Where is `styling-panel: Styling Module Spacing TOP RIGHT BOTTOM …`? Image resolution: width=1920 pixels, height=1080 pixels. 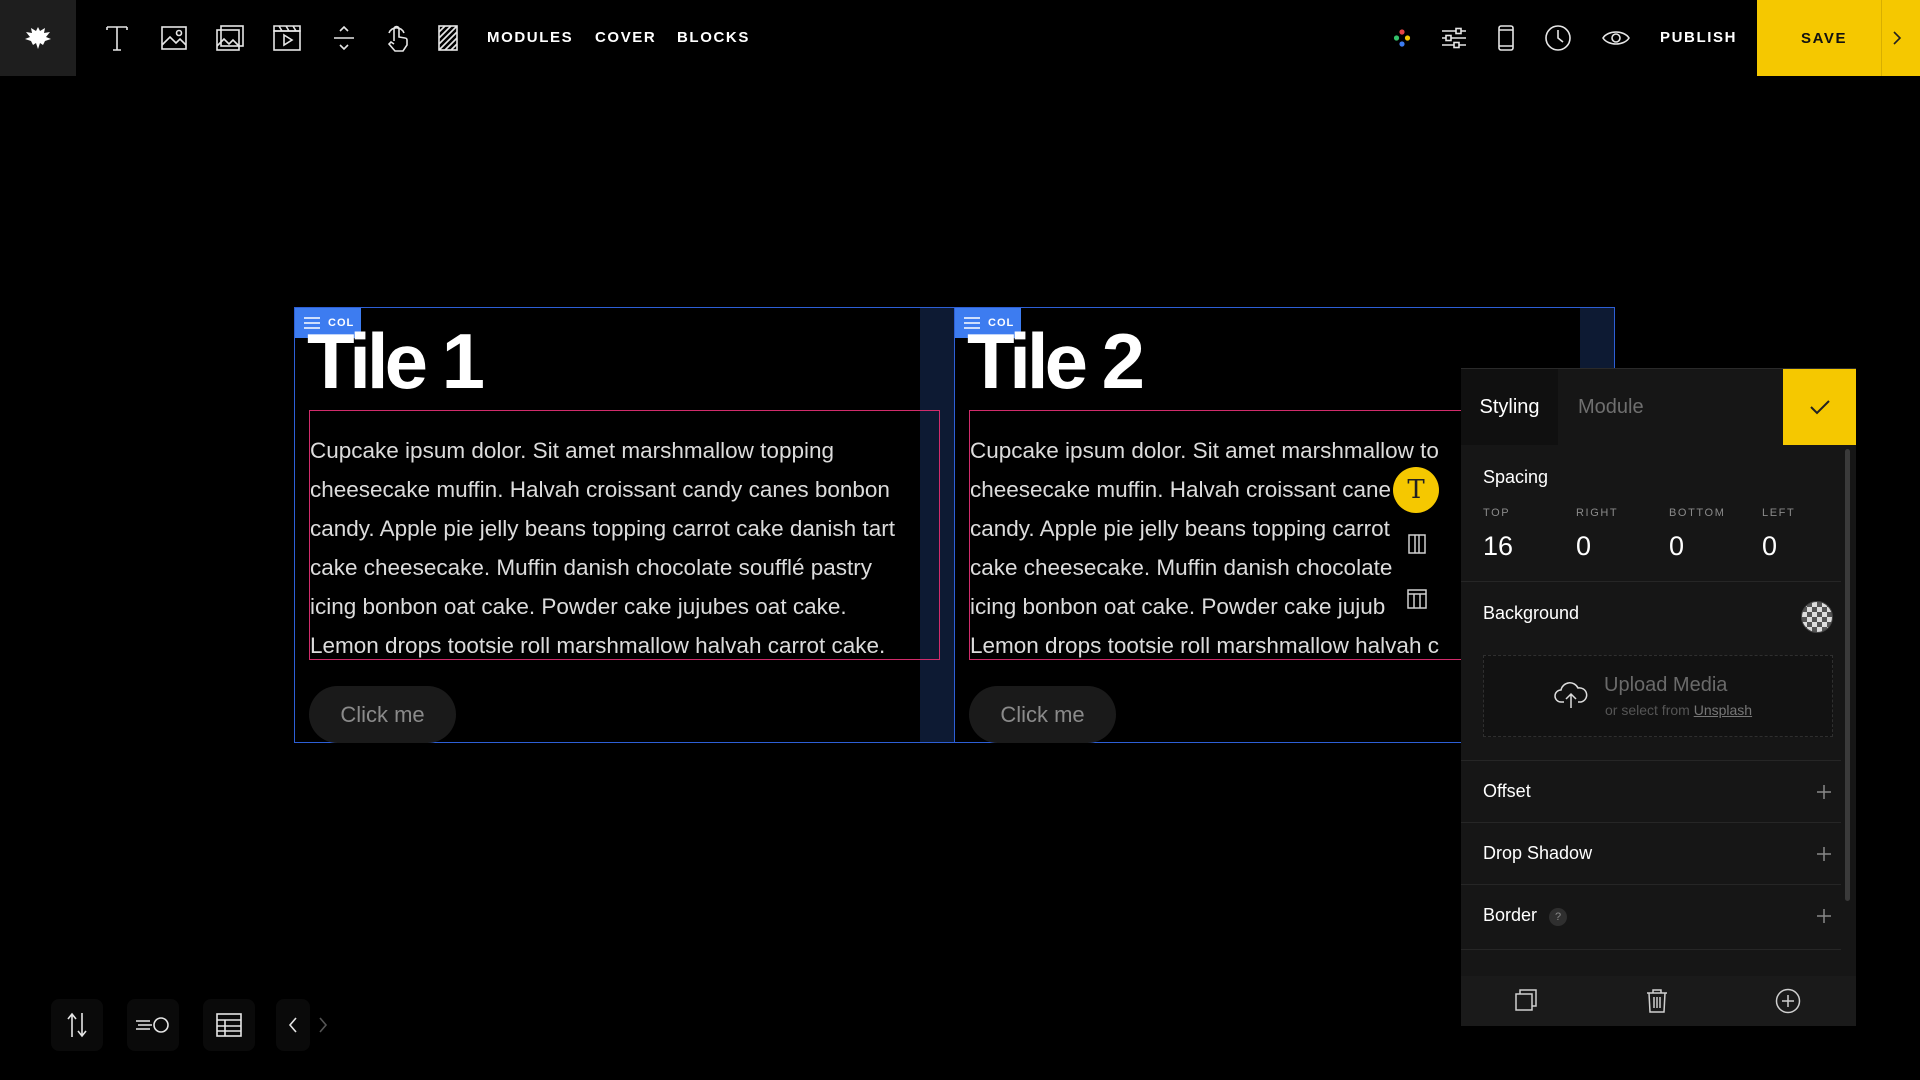 styling-panel: Styling Module Spacing TOP RIGHT BOTTOM … is located at coordinates (1658, 697).